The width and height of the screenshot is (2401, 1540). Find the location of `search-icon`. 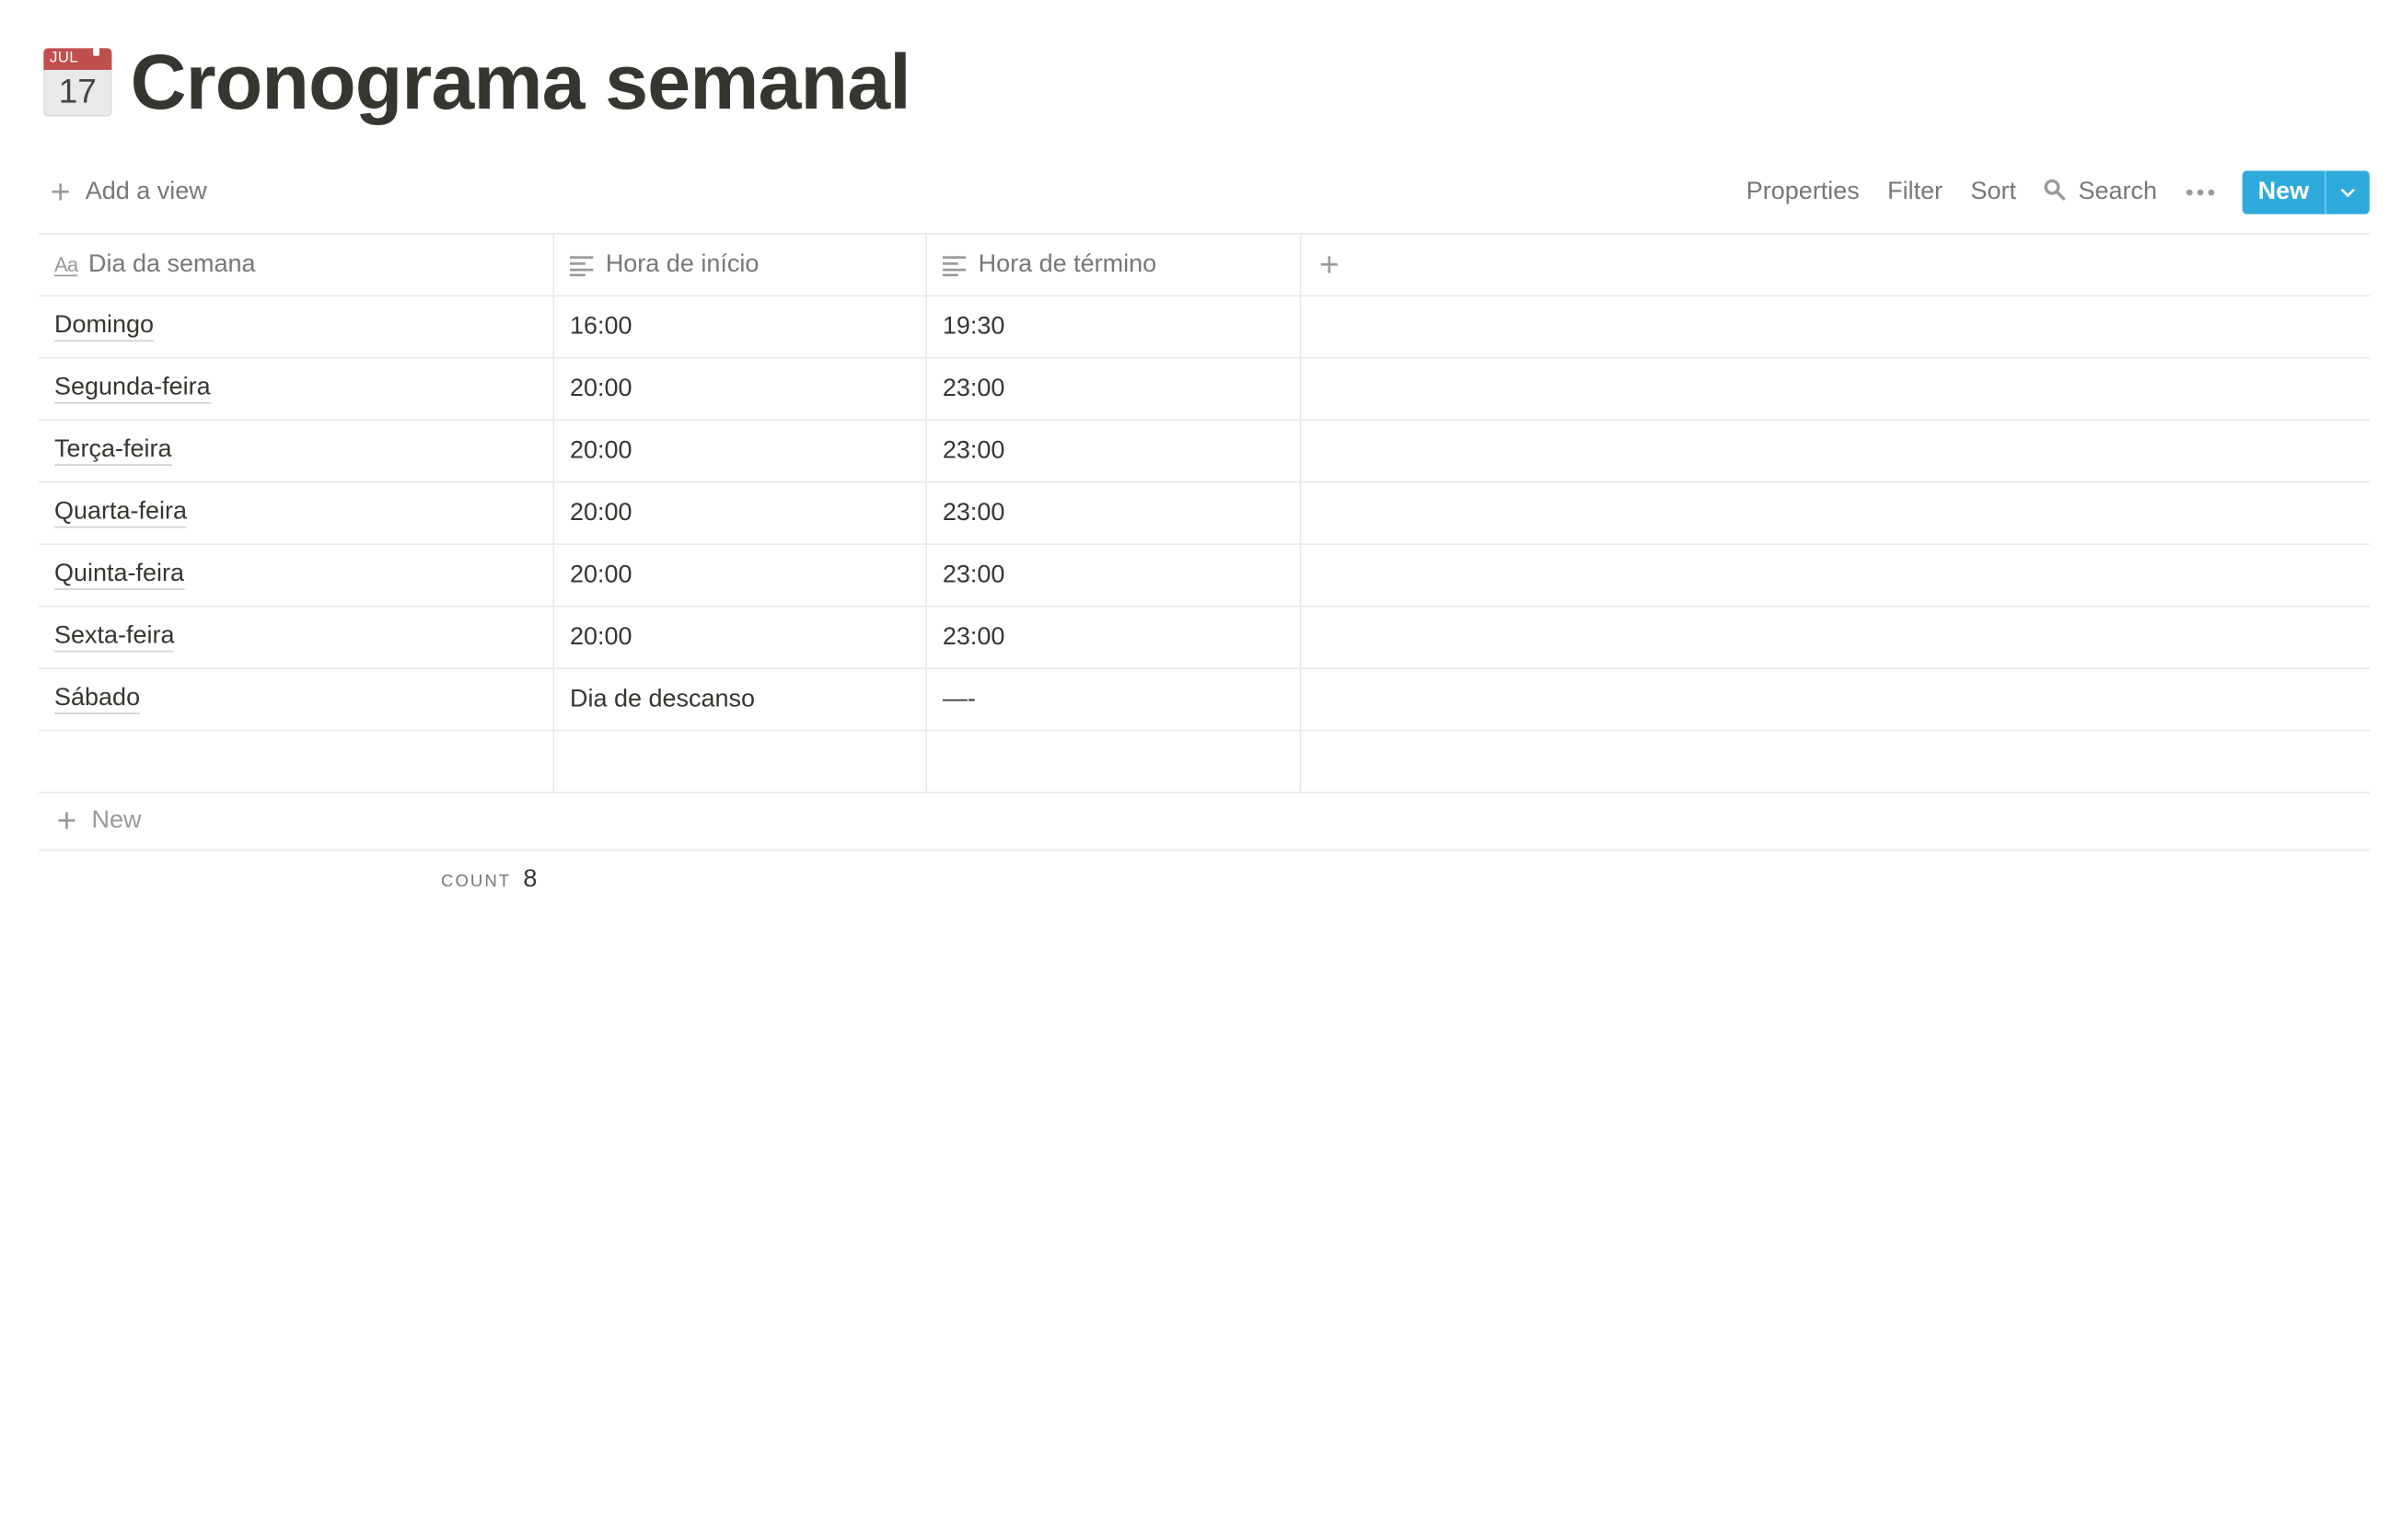

search-icon is located at coordinates (2055, 192).